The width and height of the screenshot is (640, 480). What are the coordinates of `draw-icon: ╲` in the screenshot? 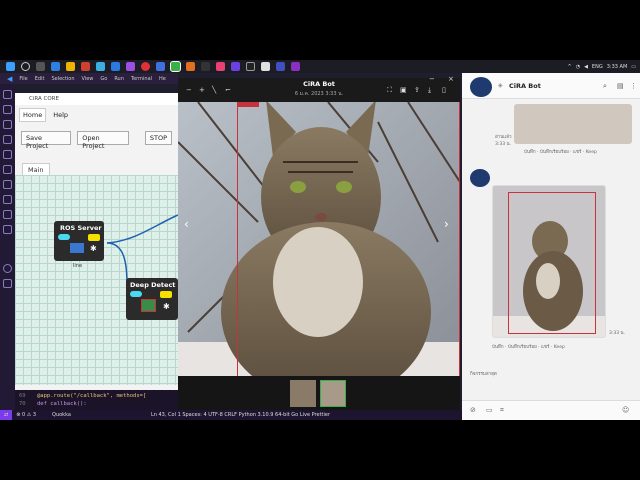 It's located at (216, 90).